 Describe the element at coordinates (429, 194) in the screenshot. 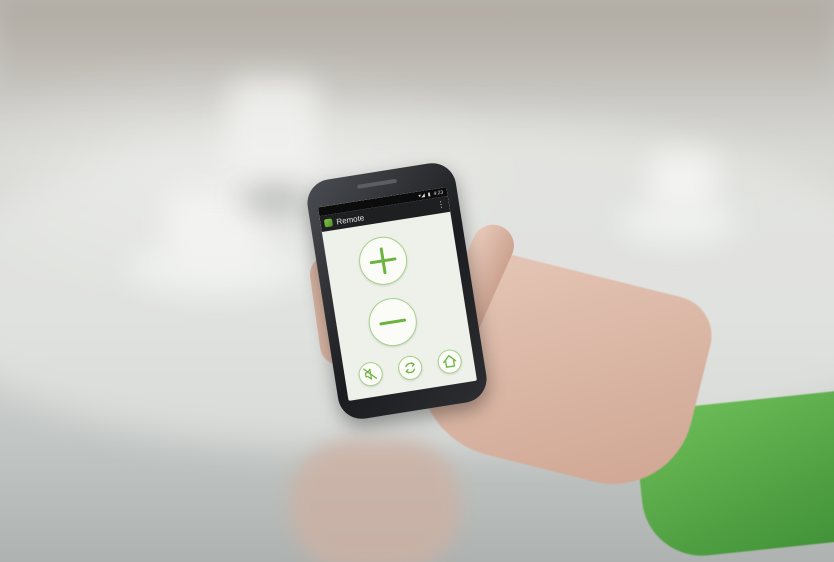

I see `battery-icon: ▮` at that location.